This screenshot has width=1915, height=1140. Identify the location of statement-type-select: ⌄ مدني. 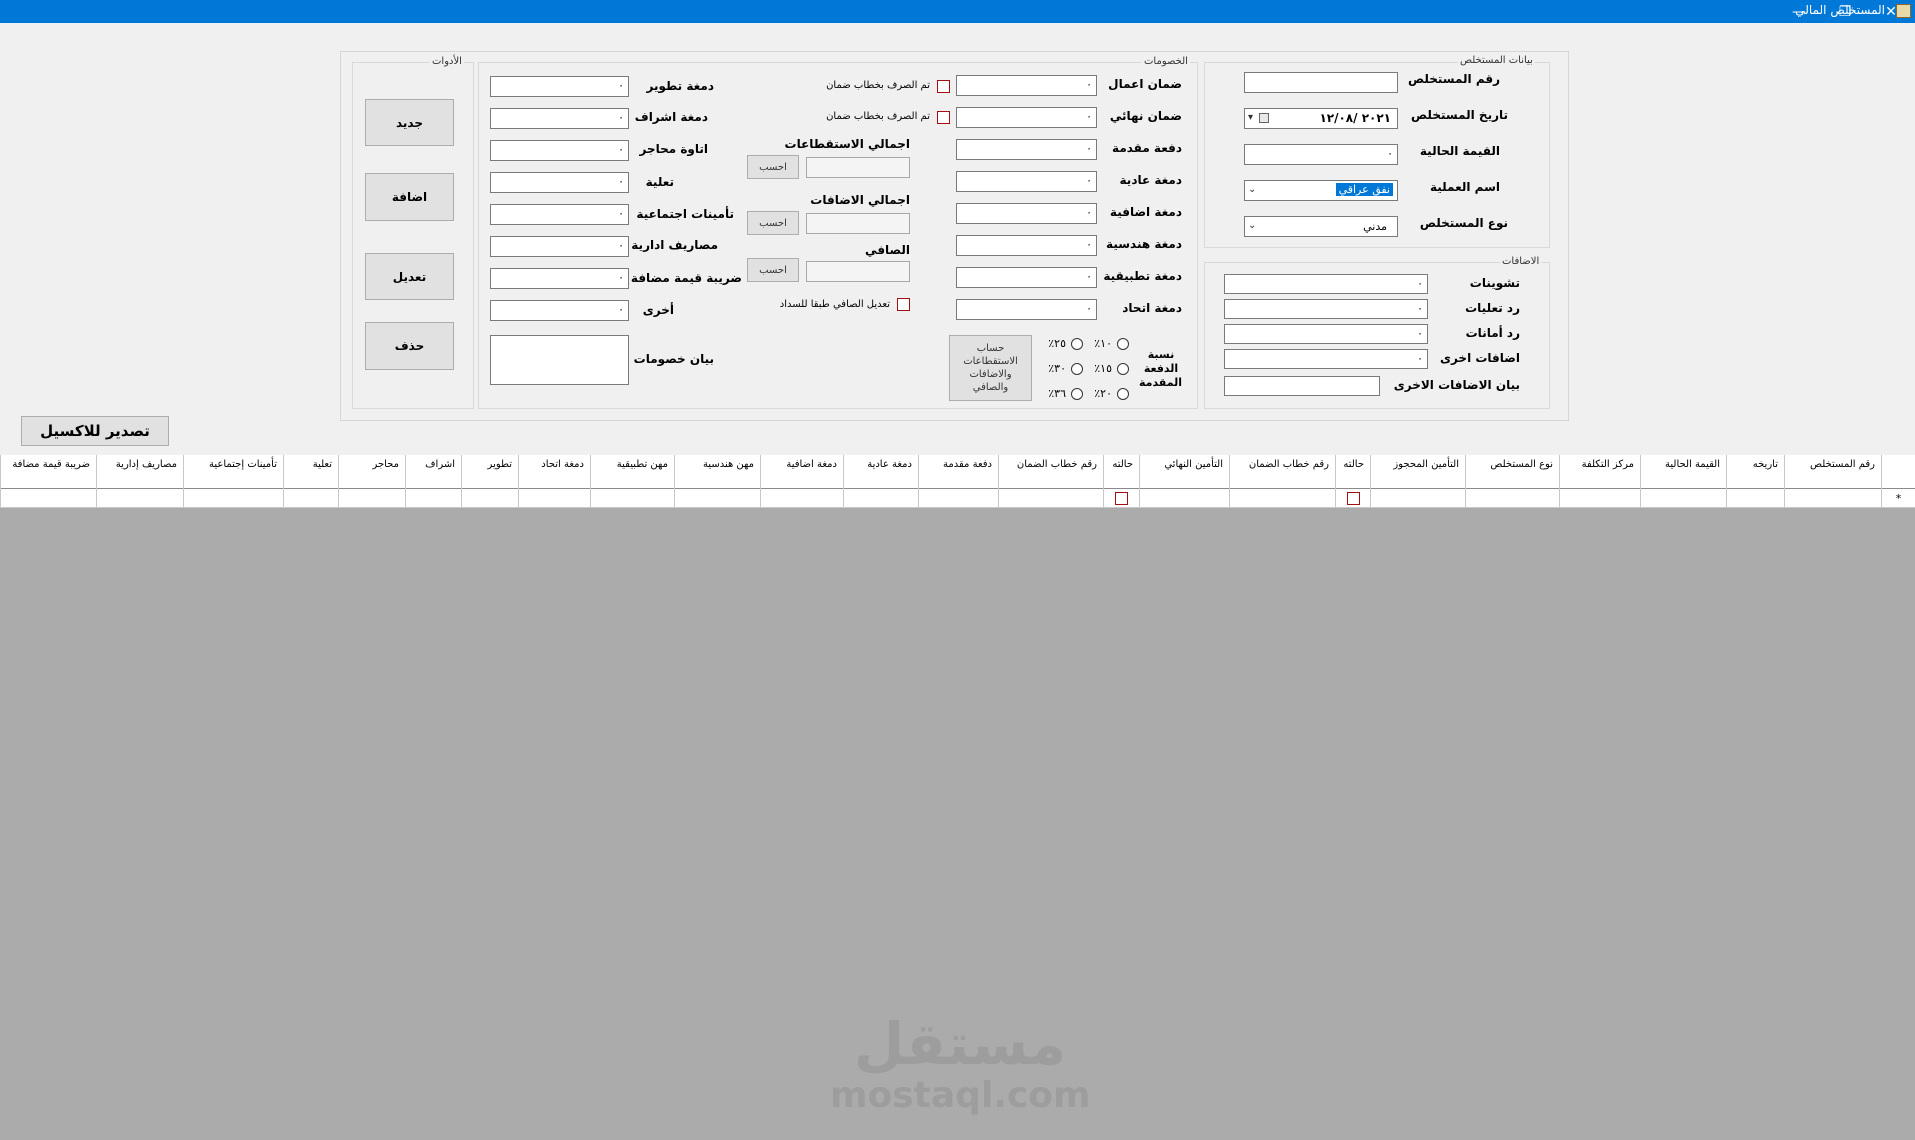
(1321, 226).